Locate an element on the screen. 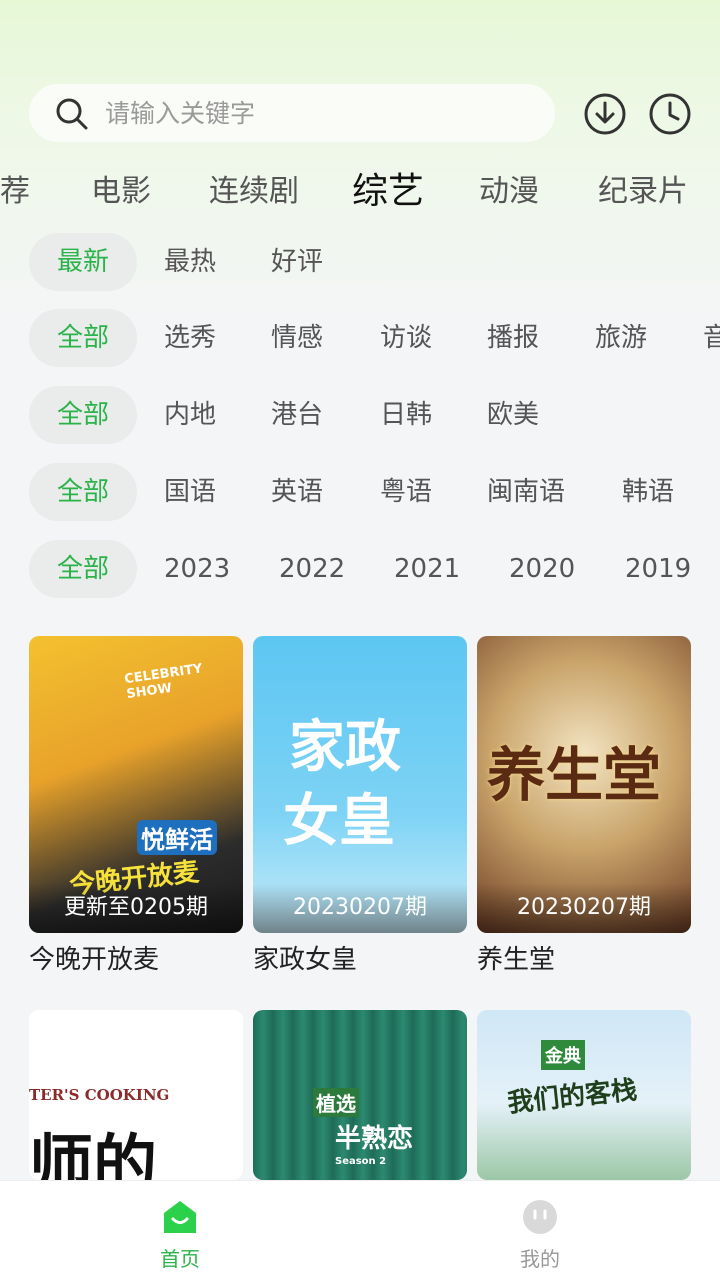 The height and width of the screenshot is (1280, 720). poster-image: 金典 我们的客栈 is located at coordinates (584, 1095).